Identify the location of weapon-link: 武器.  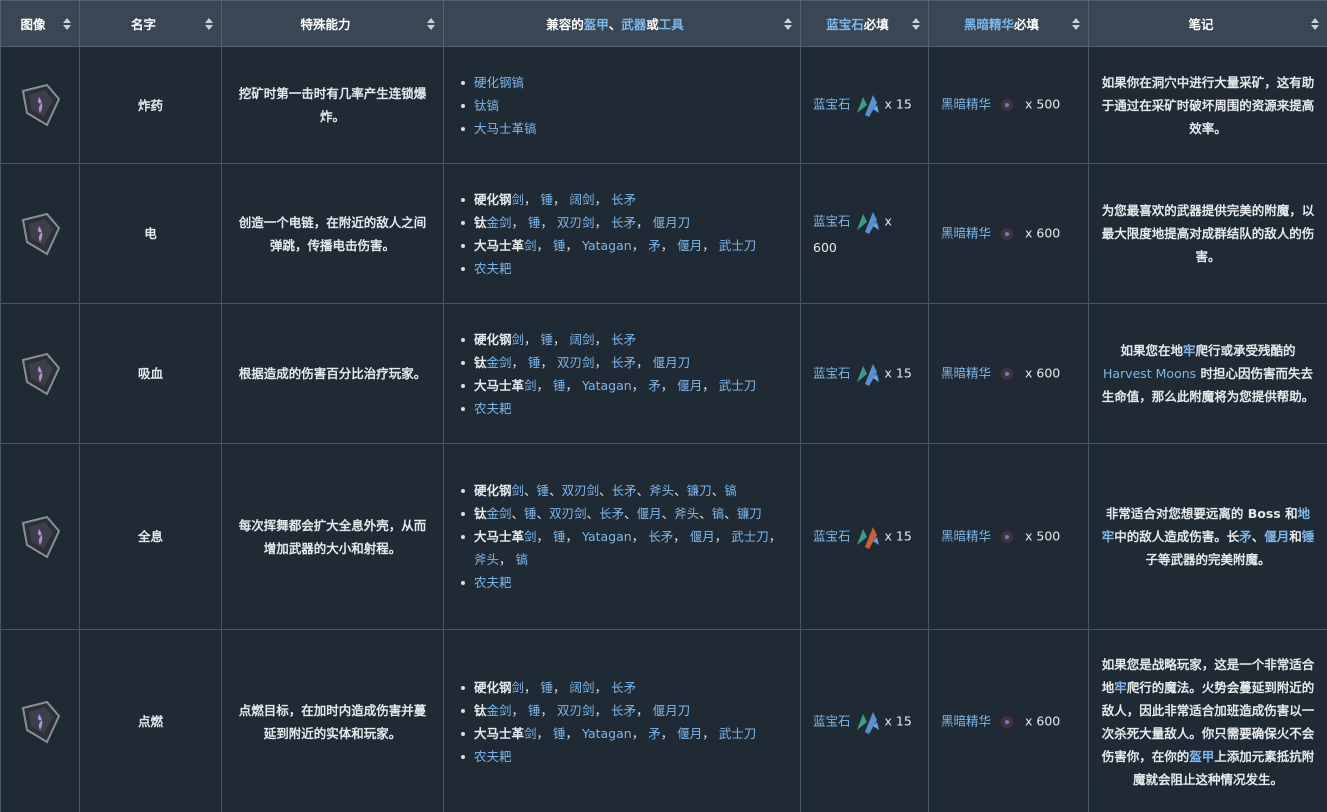
(633, 24).